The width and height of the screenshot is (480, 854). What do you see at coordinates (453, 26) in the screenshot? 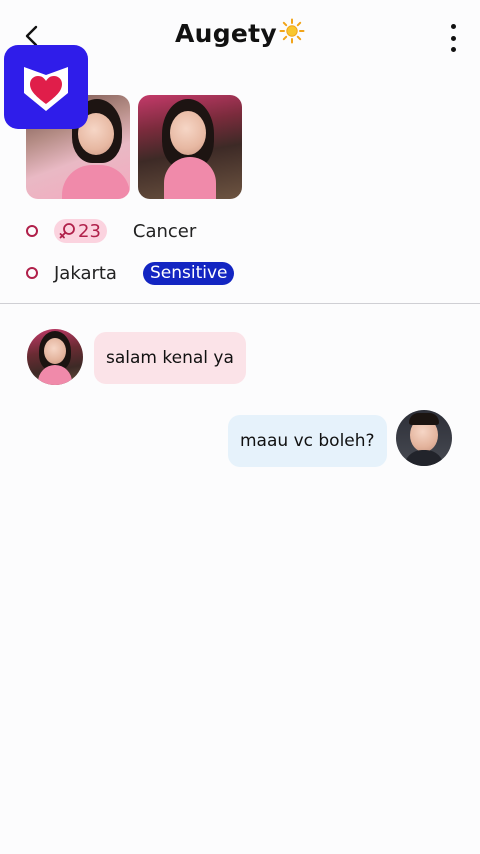
I see `more-vertical-icon` at bounding box center [453, 26].